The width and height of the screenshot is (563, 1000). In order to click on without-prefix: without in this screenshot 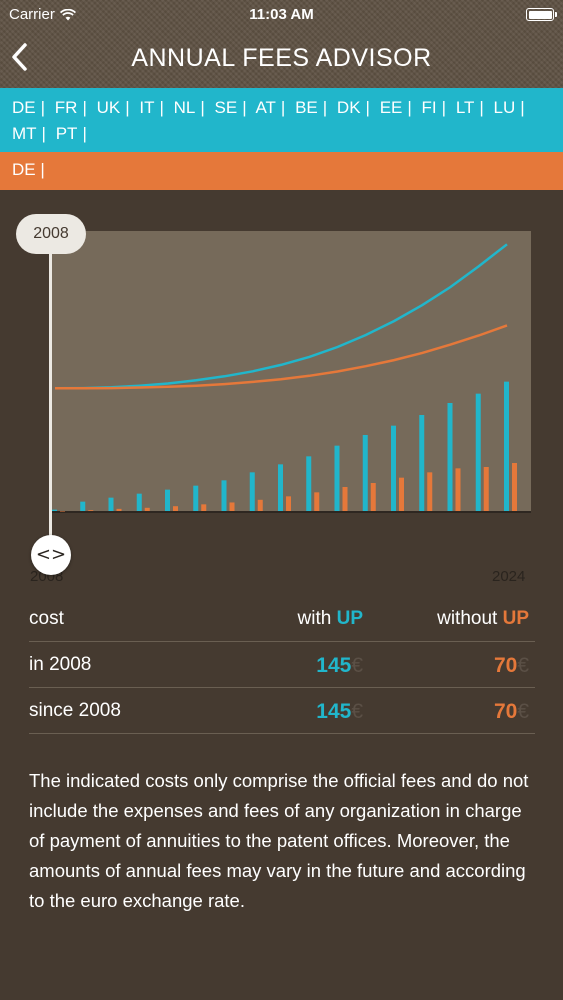, I will do `click(467, 618)`.